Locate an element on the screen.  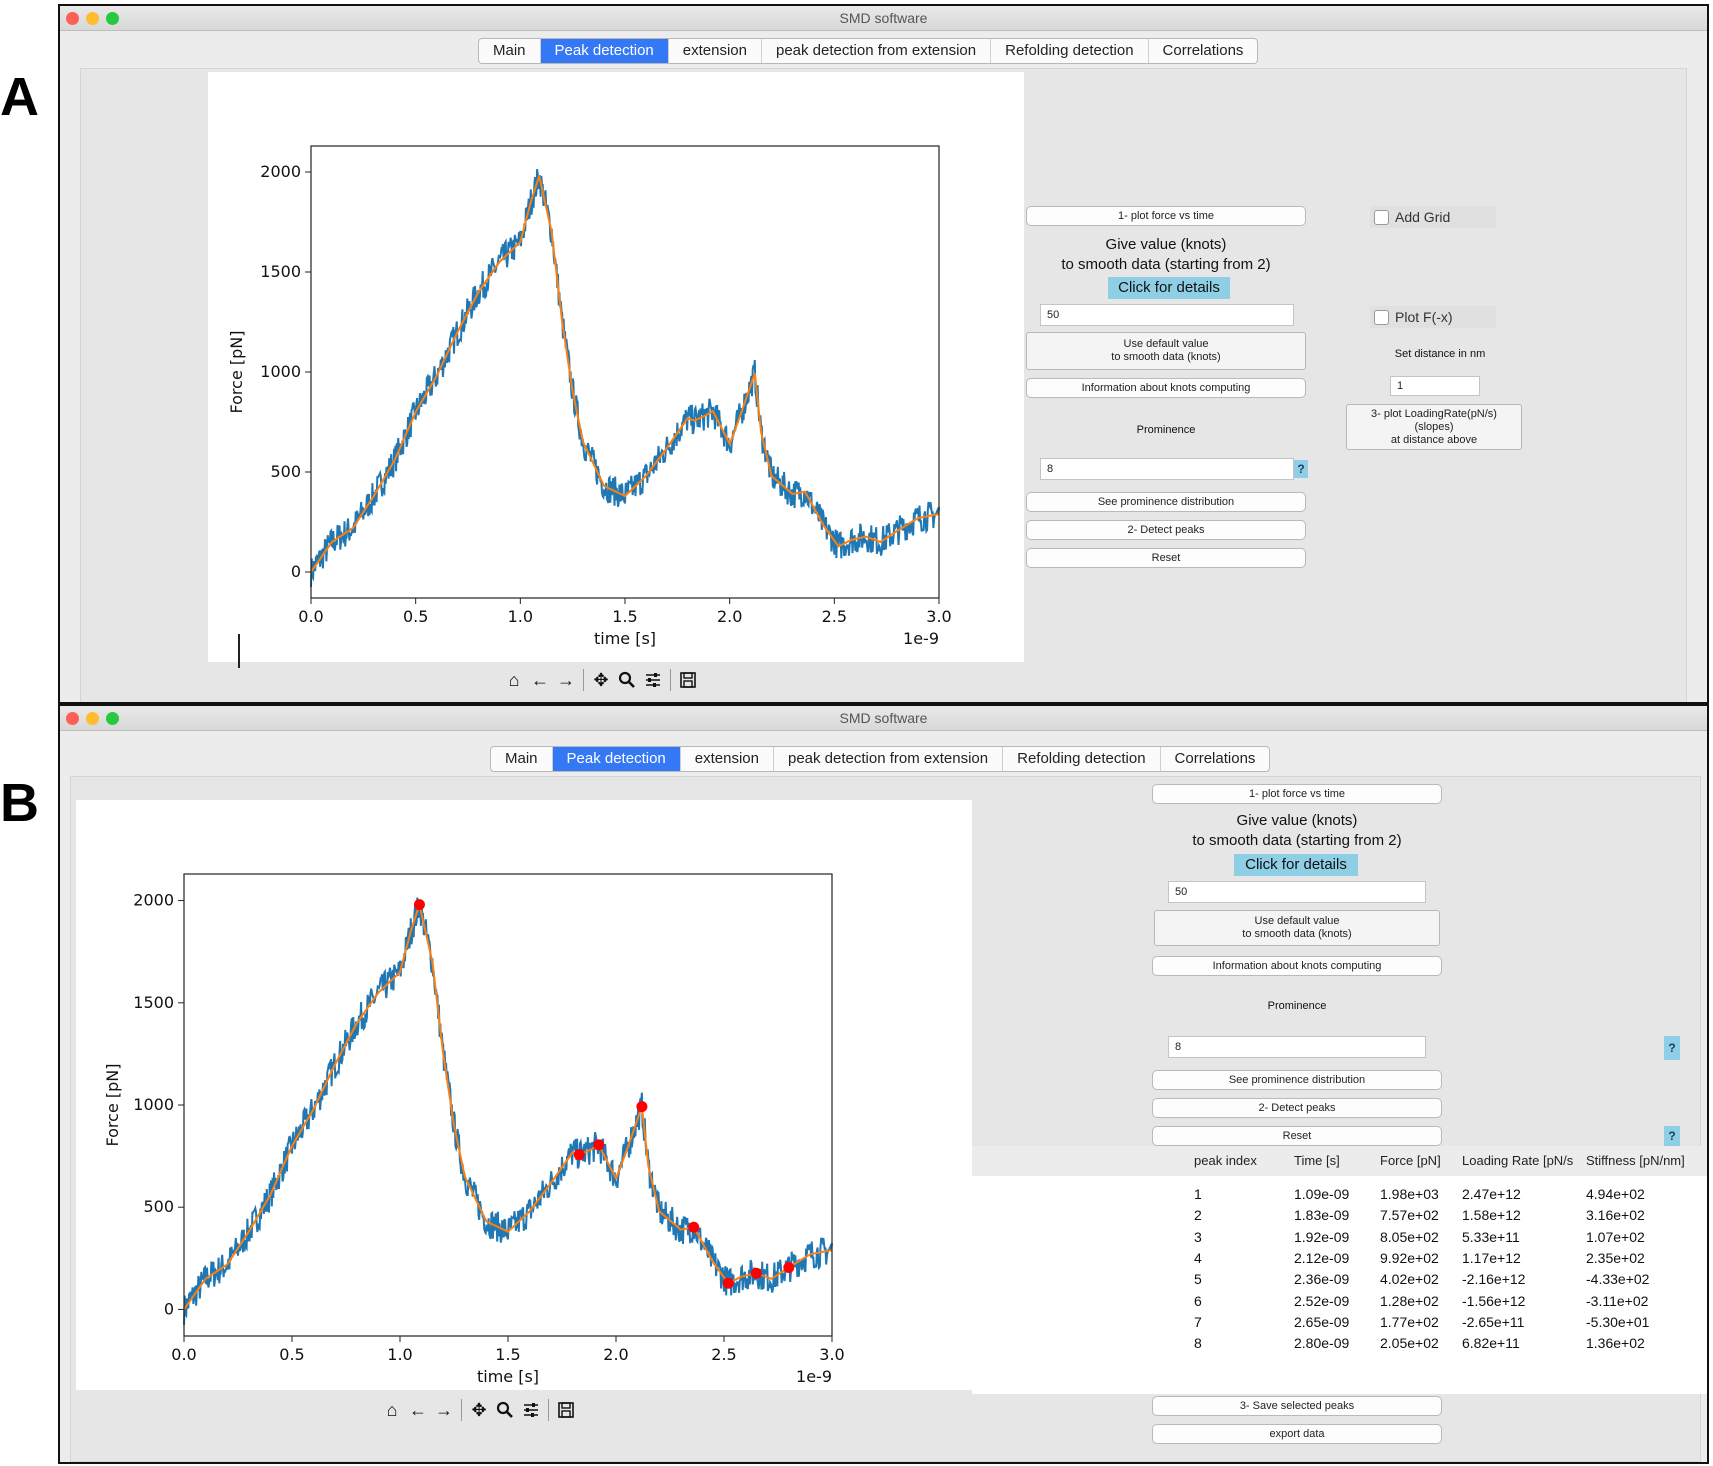
table-row: 4 2.12e-09 9.92e+02 1.17e+12 2.35e+02 is located at coordinates (1339, 1259).